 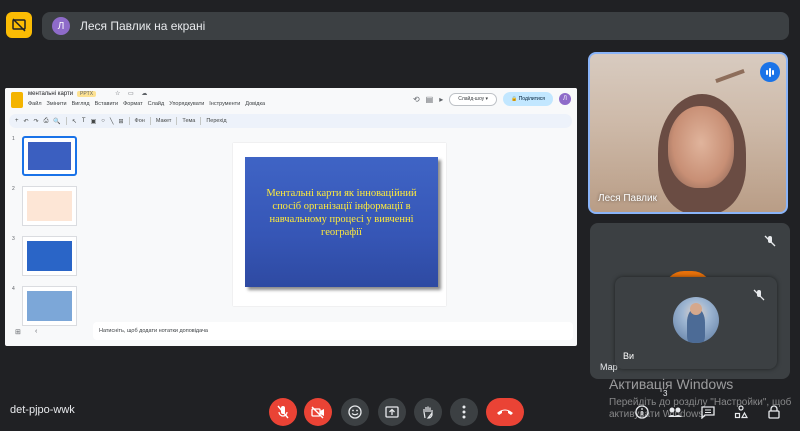 I want to click on chat-icon, so click(x=708, y=412).